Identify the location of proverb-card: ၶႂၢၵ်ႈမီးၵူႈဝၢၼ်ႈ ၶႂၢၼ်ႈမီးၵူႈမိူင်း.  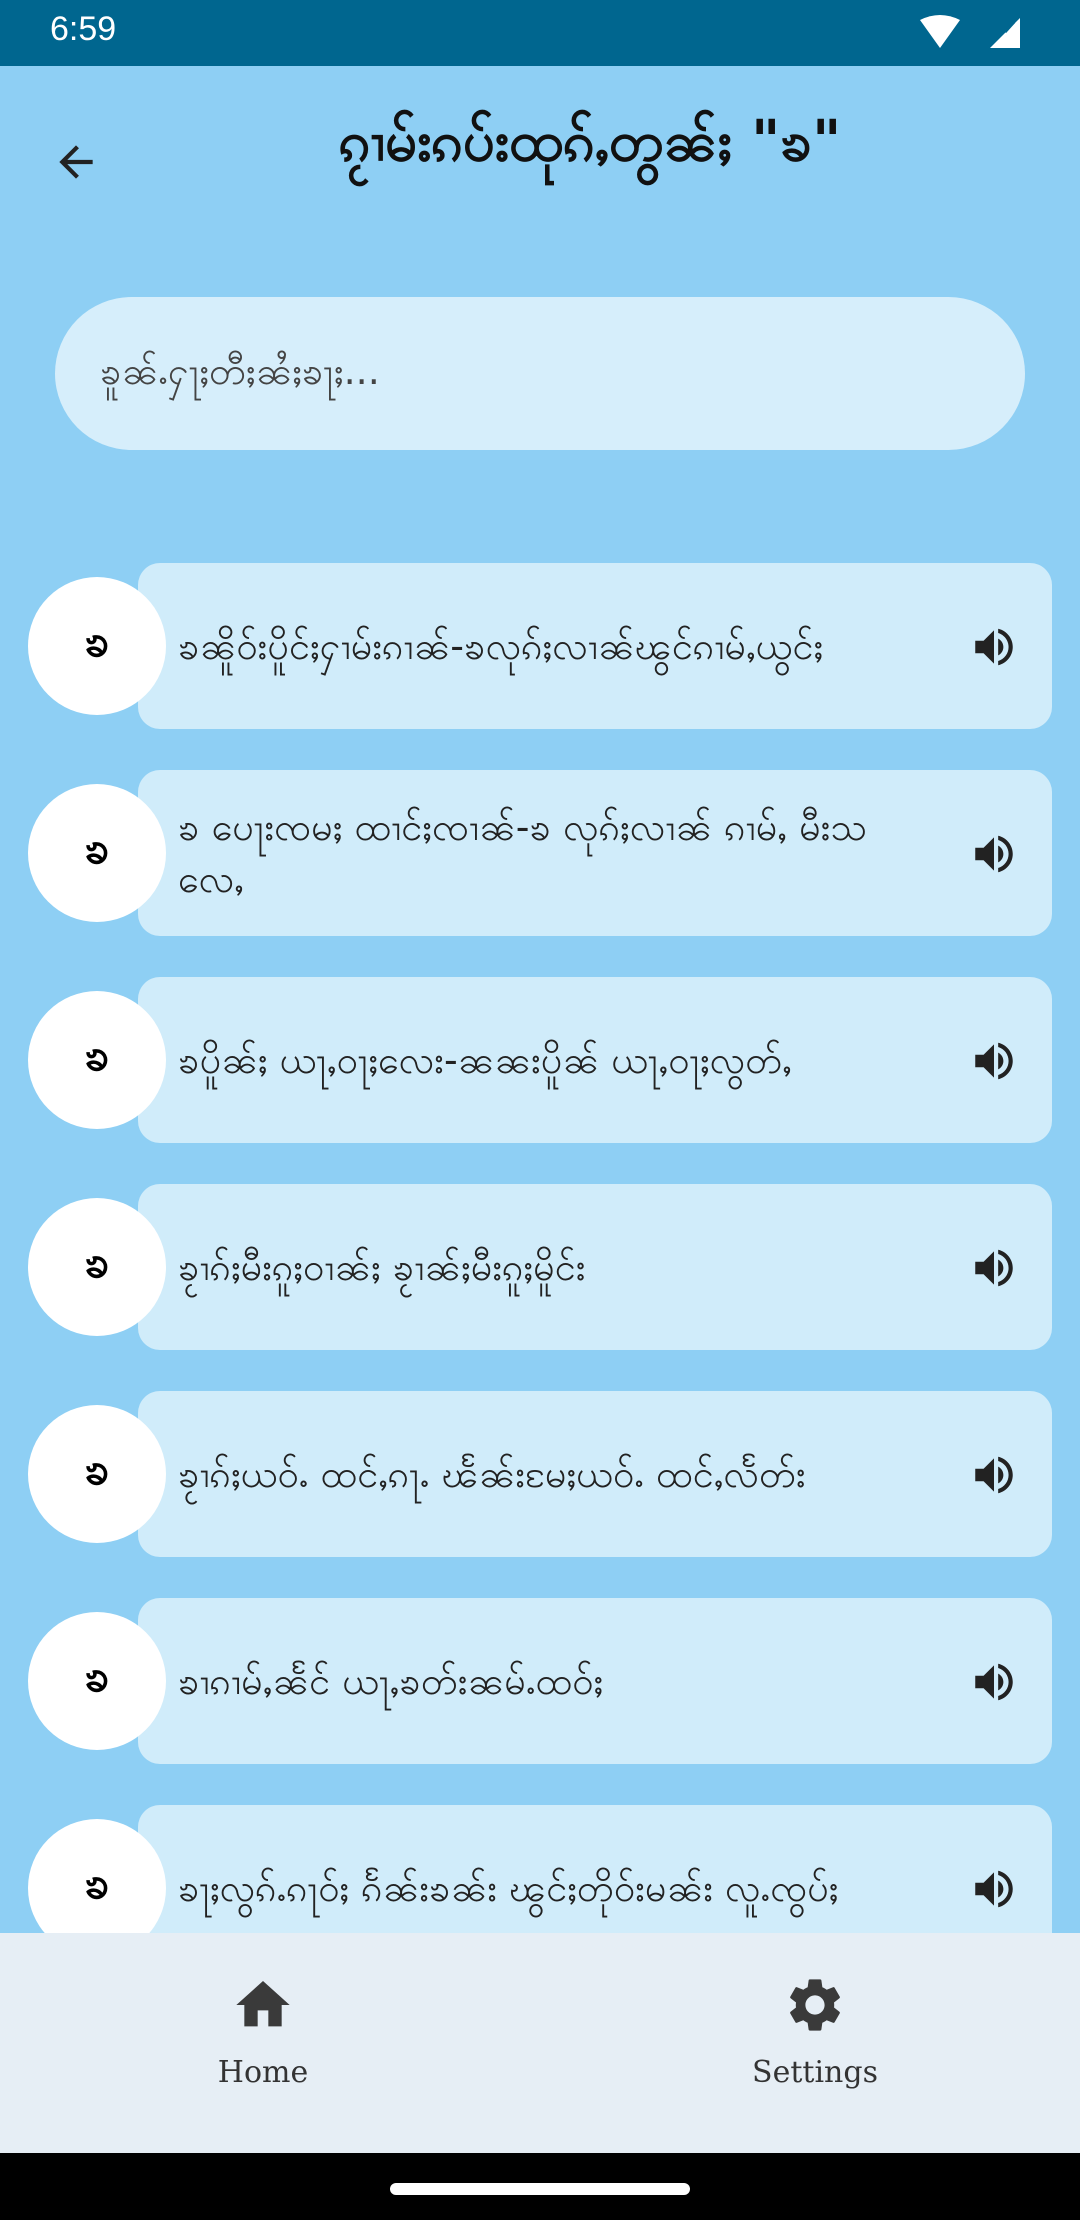
(595, 1267).